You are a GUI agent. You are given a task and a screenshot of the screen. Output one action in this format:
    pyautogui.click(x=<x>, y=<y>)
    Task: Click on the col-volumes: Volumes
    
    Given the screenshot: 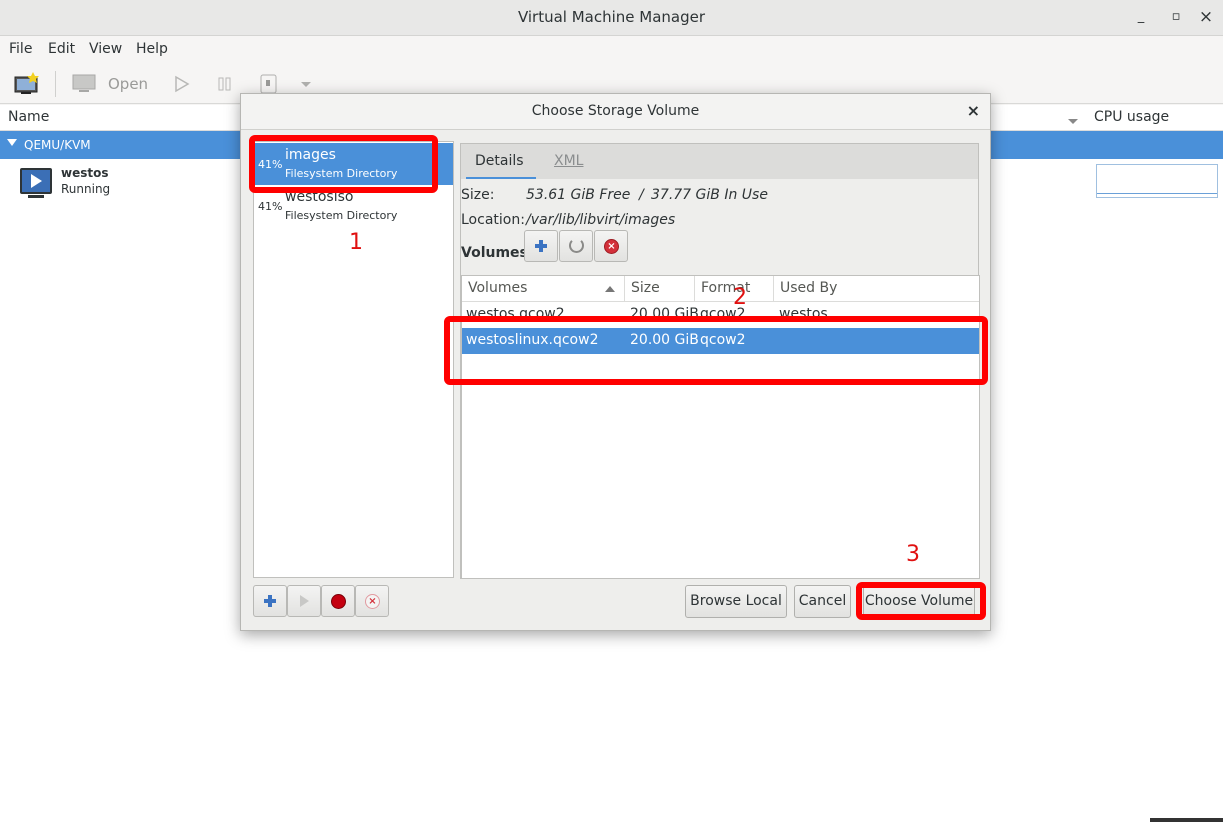 What is the action you would take?
    pyautogui.click(x=543, y=289)
    